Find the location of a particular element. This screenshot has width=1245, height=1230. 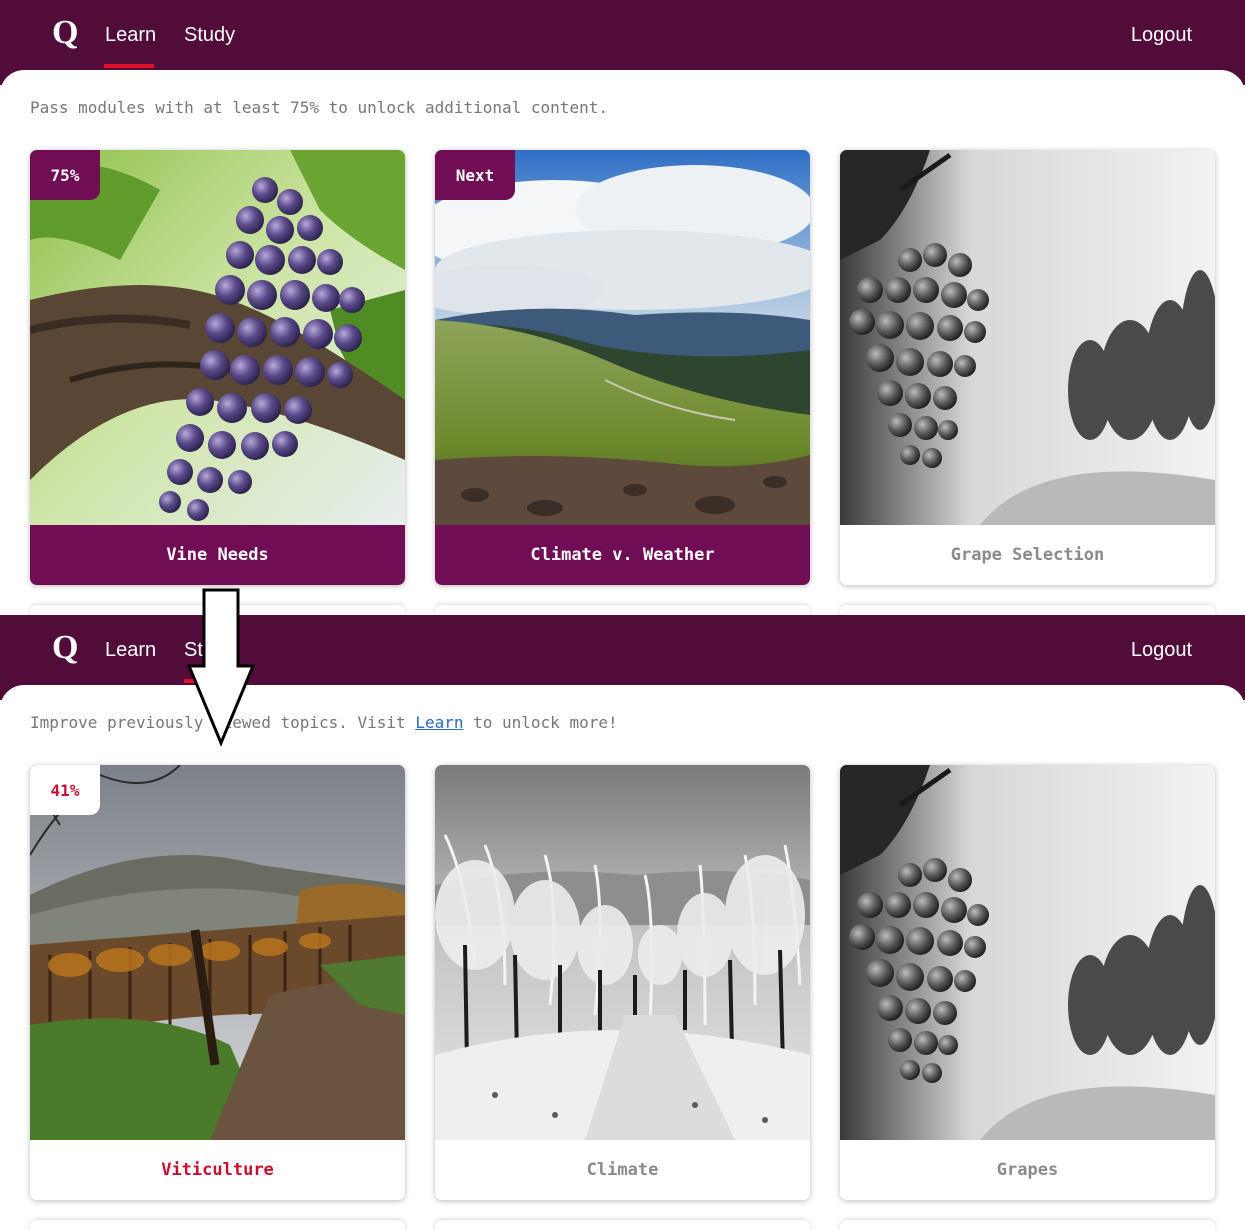

card-title: Viticulture is located at coordinates (217, 1170).